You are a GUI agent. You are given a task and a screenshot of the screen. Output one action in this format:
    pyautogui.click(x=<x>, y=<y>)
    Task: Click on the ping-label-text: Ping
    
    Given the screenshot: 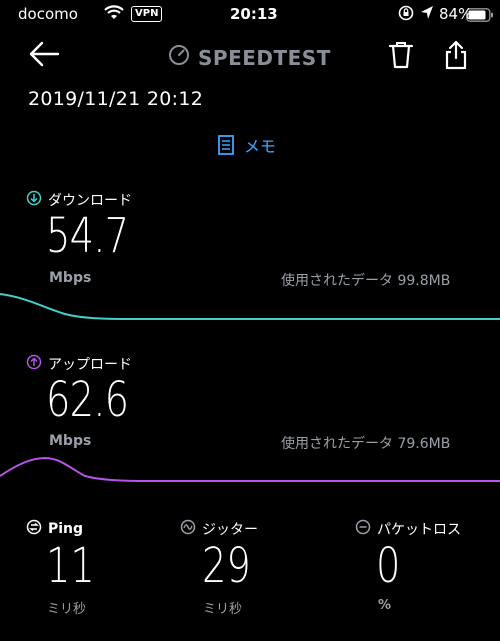 What is the action you would take?
    pyautogui.click(x=66, y=529)
    